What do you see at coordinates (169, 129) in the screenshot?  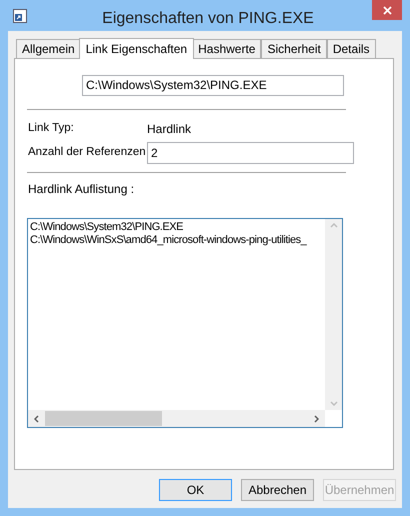 I see `link-type-value: Hardlink` at bounding box center [169, 129].